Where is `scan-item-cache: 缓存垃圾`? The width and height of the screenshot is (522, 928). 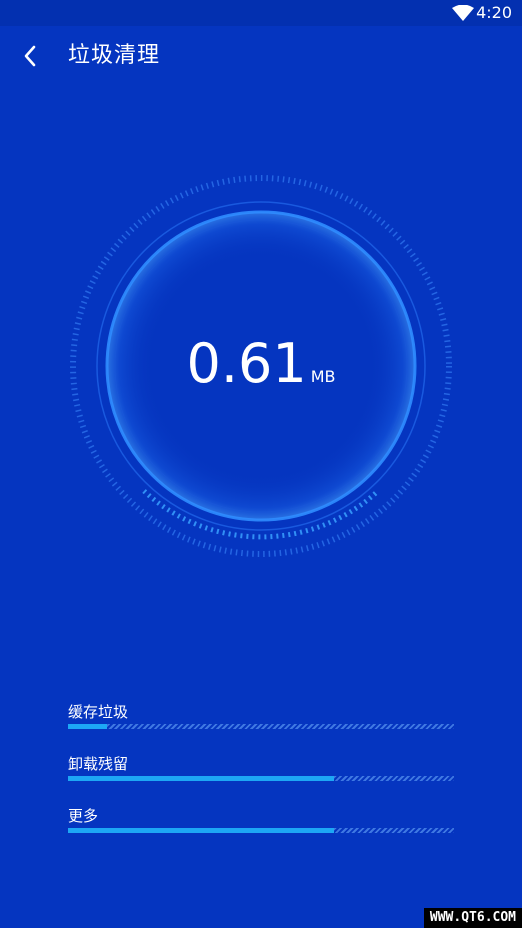
scan-item-cache: 缓存垃圾 is located at coordinates (261, 724).